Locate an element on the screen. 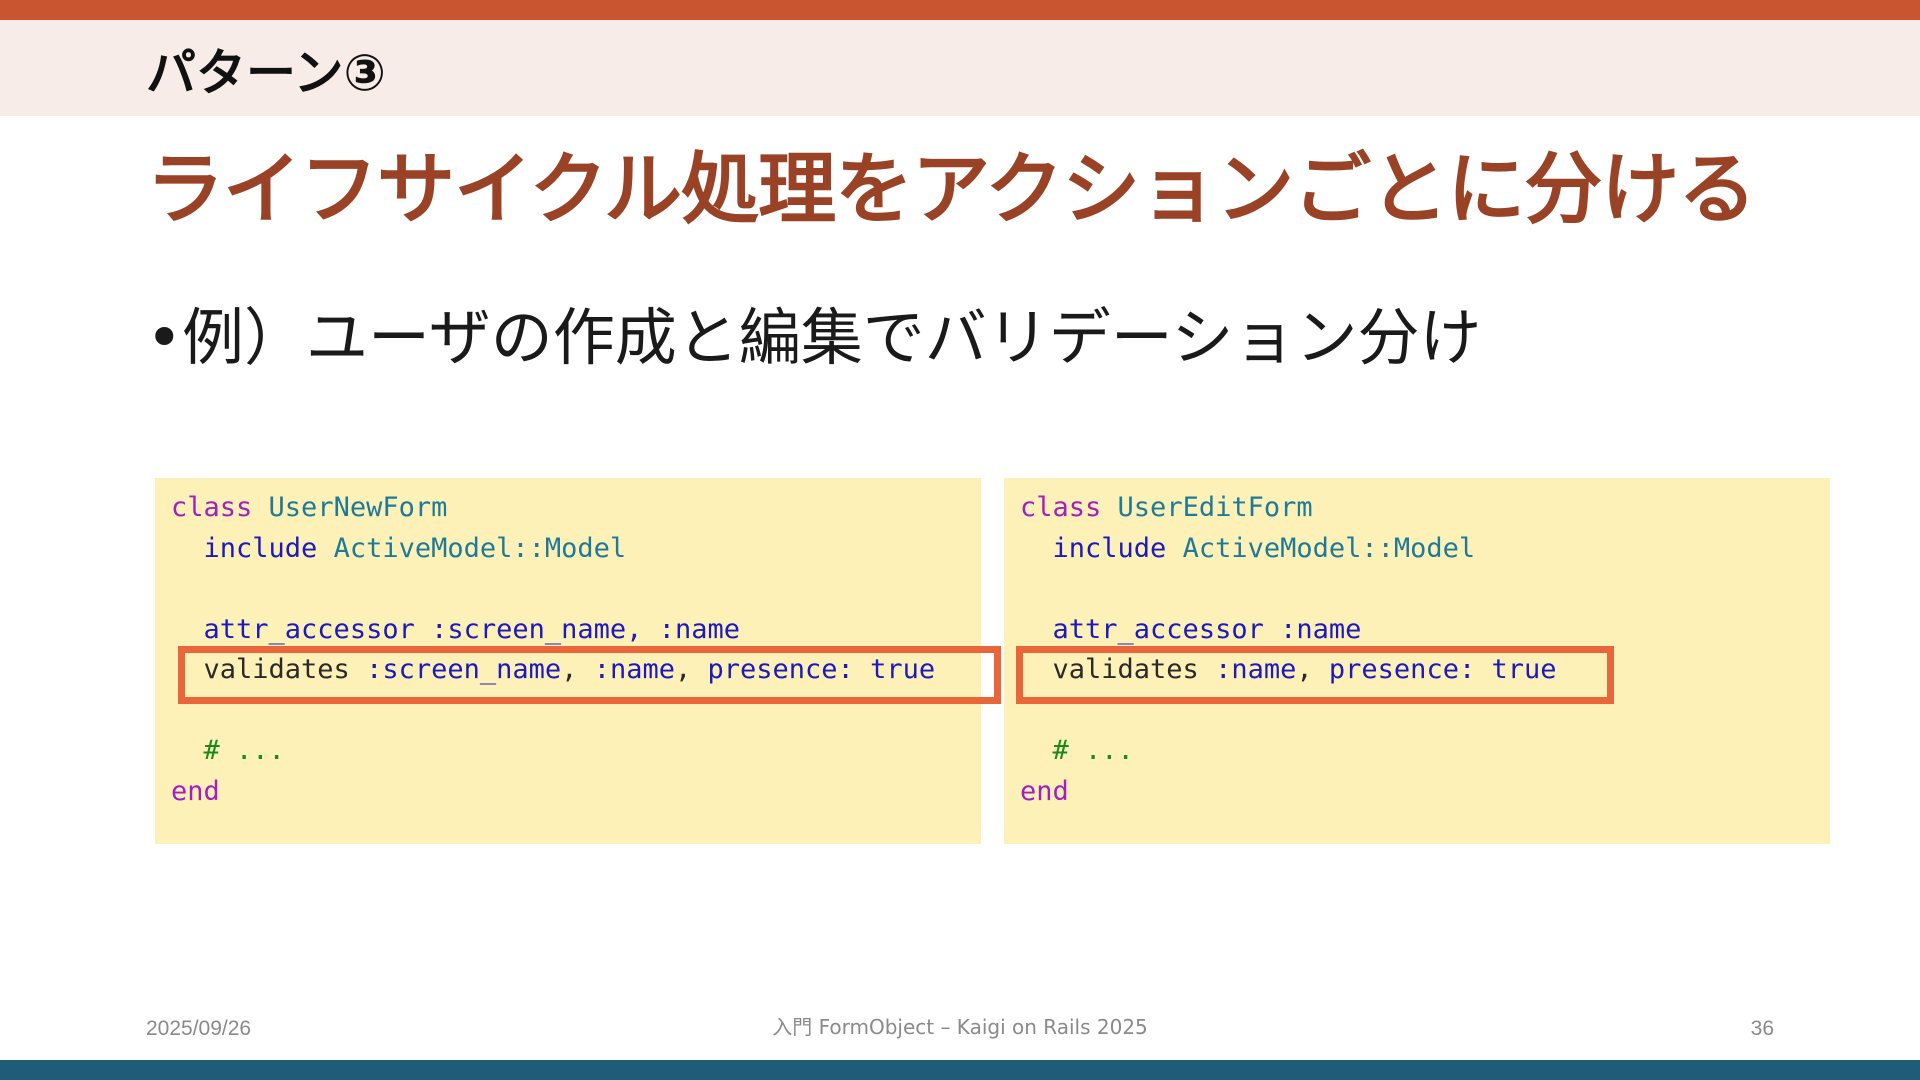 This screenshot has height=1080, width=1920. code-line: attr_accessor :screen_name, :name is located at coordinates (576, 630).